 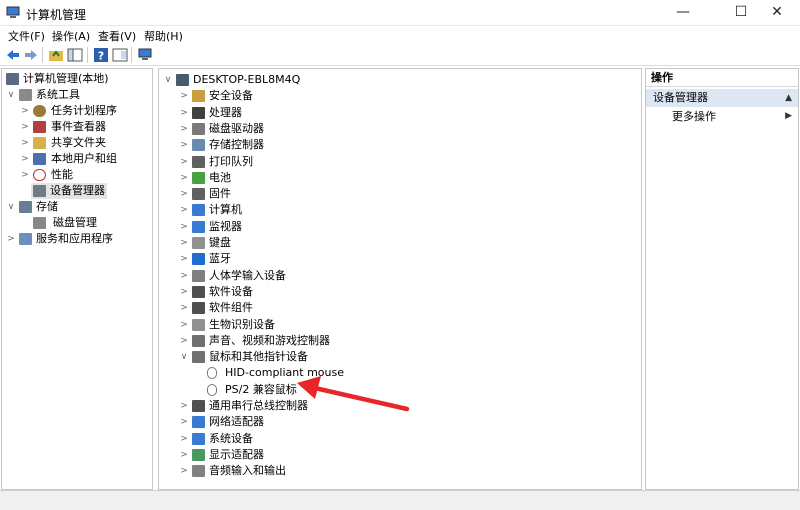 I want to click on device-category-label: 人体学输入设备, so click(x=247, y=275).